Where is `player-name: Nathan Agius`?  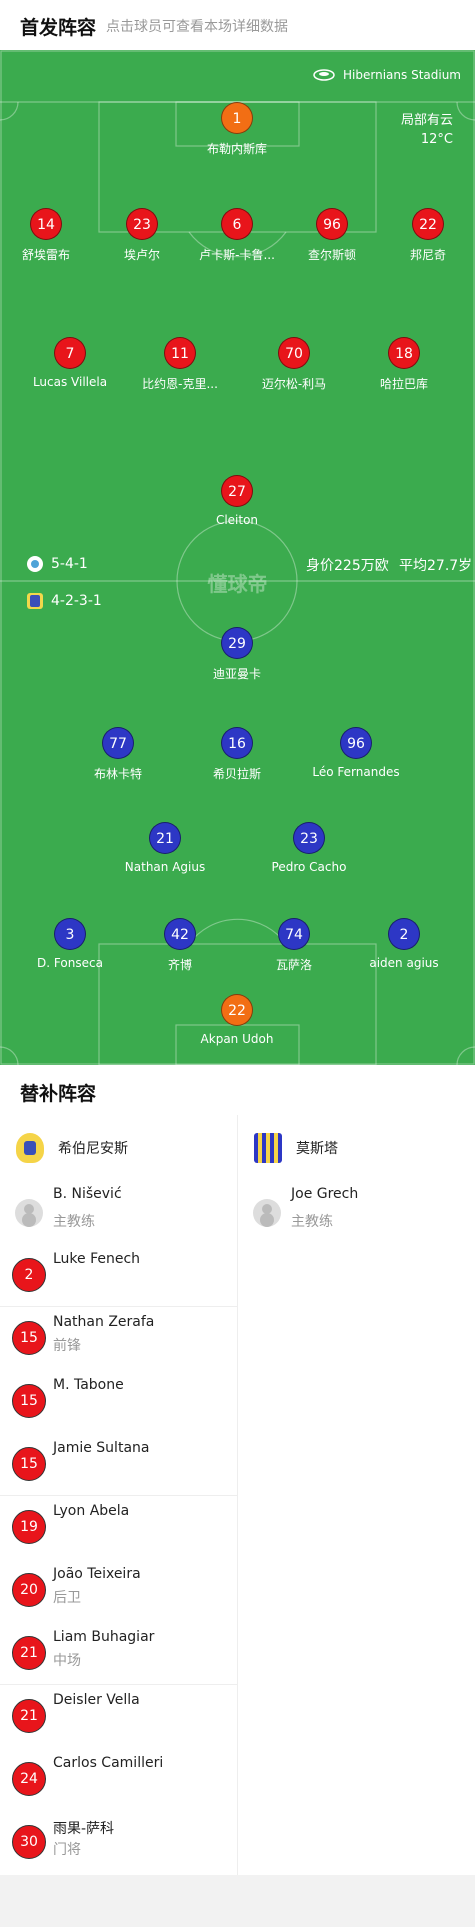
player-name: Nathan Agius is located at coordinates (165, 867).